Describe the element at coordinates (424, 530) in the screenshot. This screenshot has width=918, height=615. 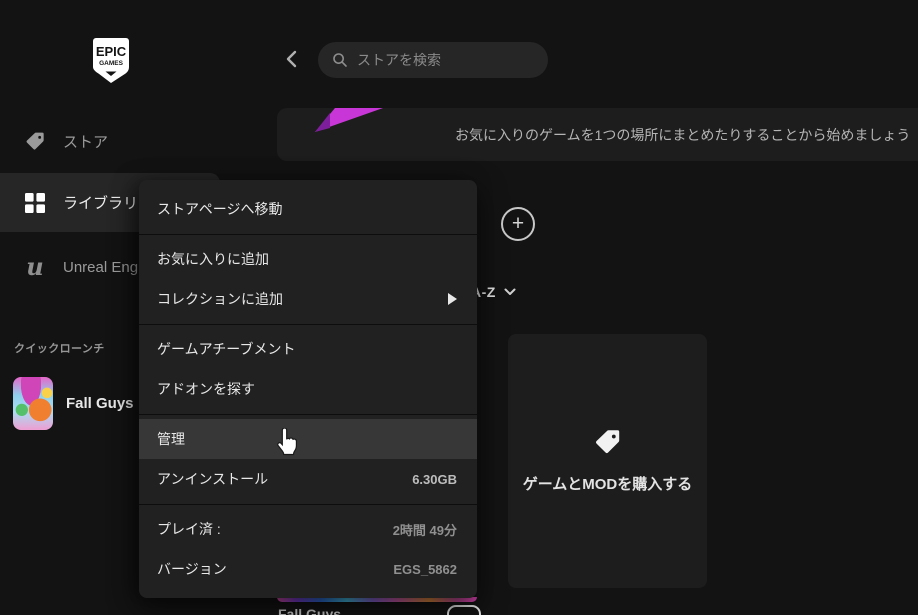
I see `time-played-value: 2時間 49分` at that location.